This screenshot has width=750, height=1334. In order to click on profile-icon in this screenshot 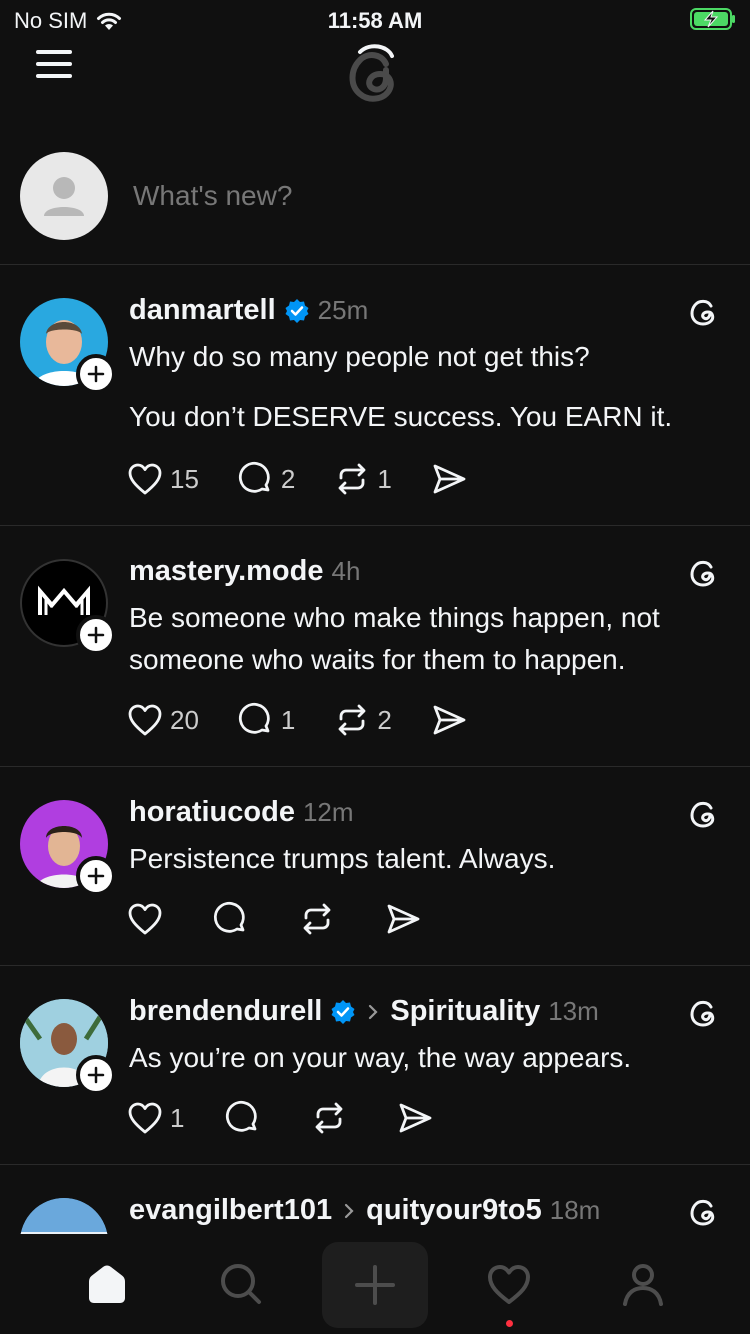, I will do `click(643, 1285)`.